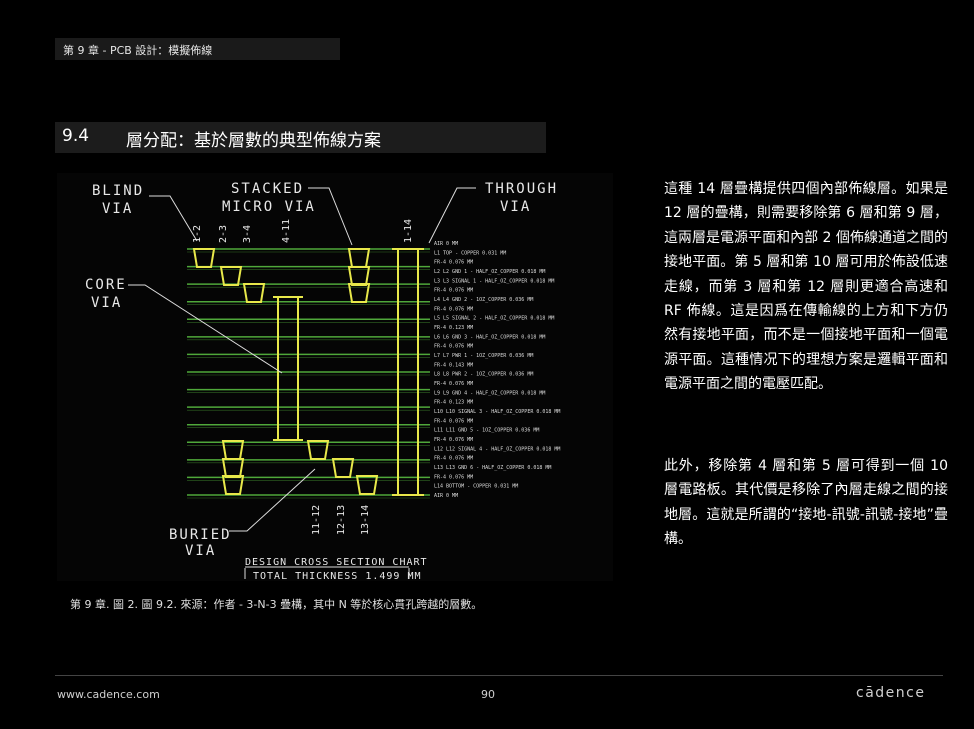  What do you see at coordinates (488, 694) in the screenshot?
I see `page-number: 90` at bounding box center [488, 694].